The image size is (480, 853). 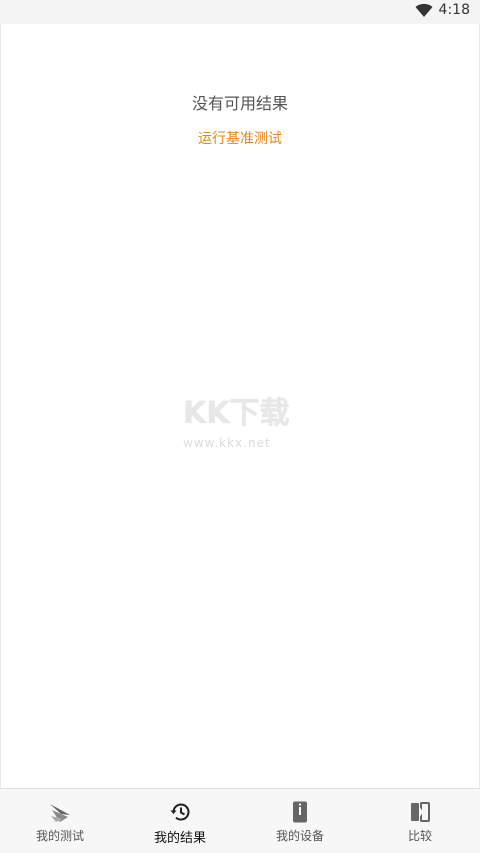 I want to click on wifi-icon, so click(x=424, y=10).